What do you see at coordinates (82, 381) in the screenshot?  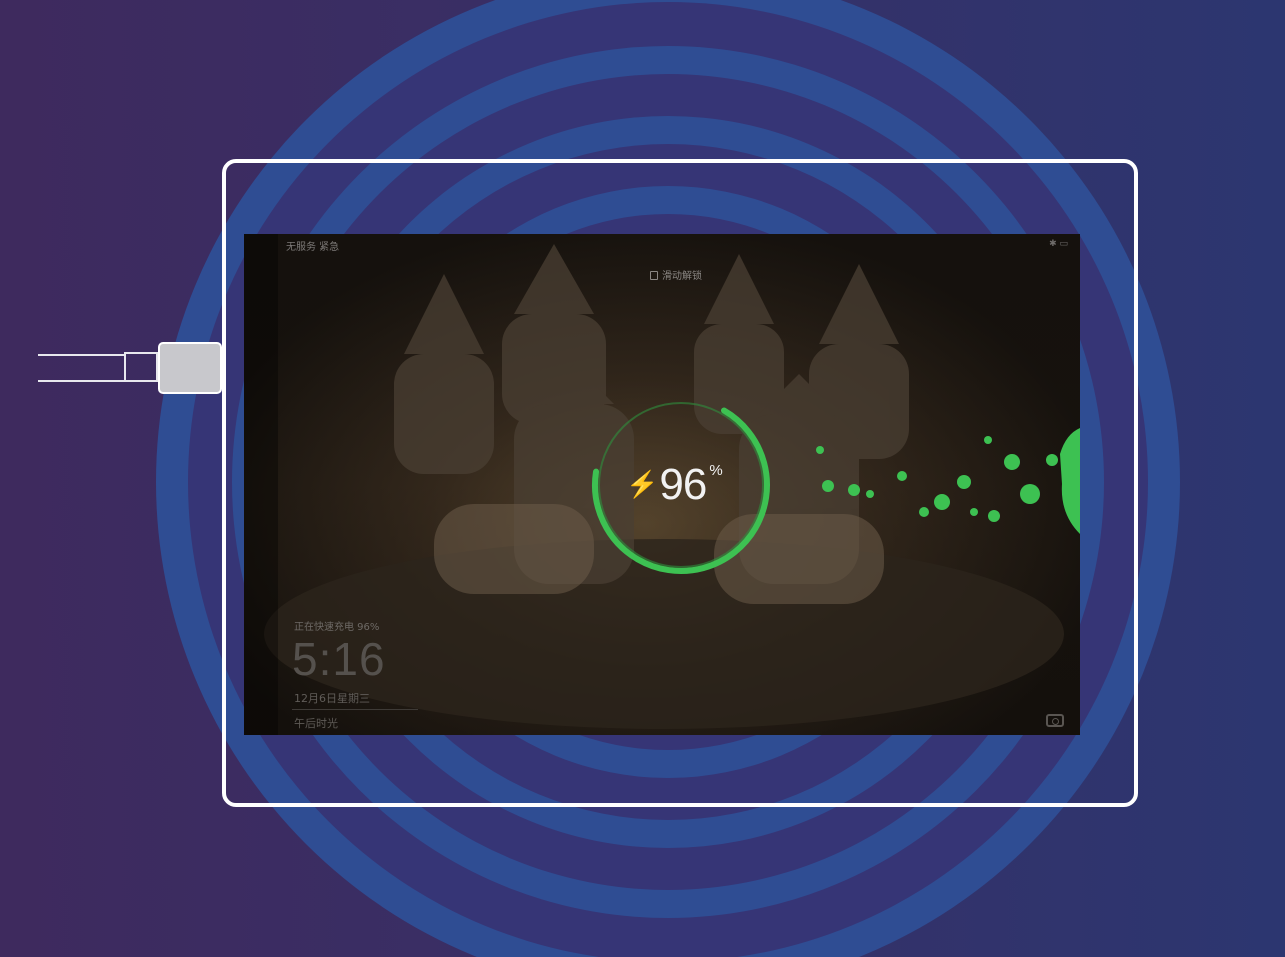 I see `cable-line-lower` at bounding box center [82, 381].